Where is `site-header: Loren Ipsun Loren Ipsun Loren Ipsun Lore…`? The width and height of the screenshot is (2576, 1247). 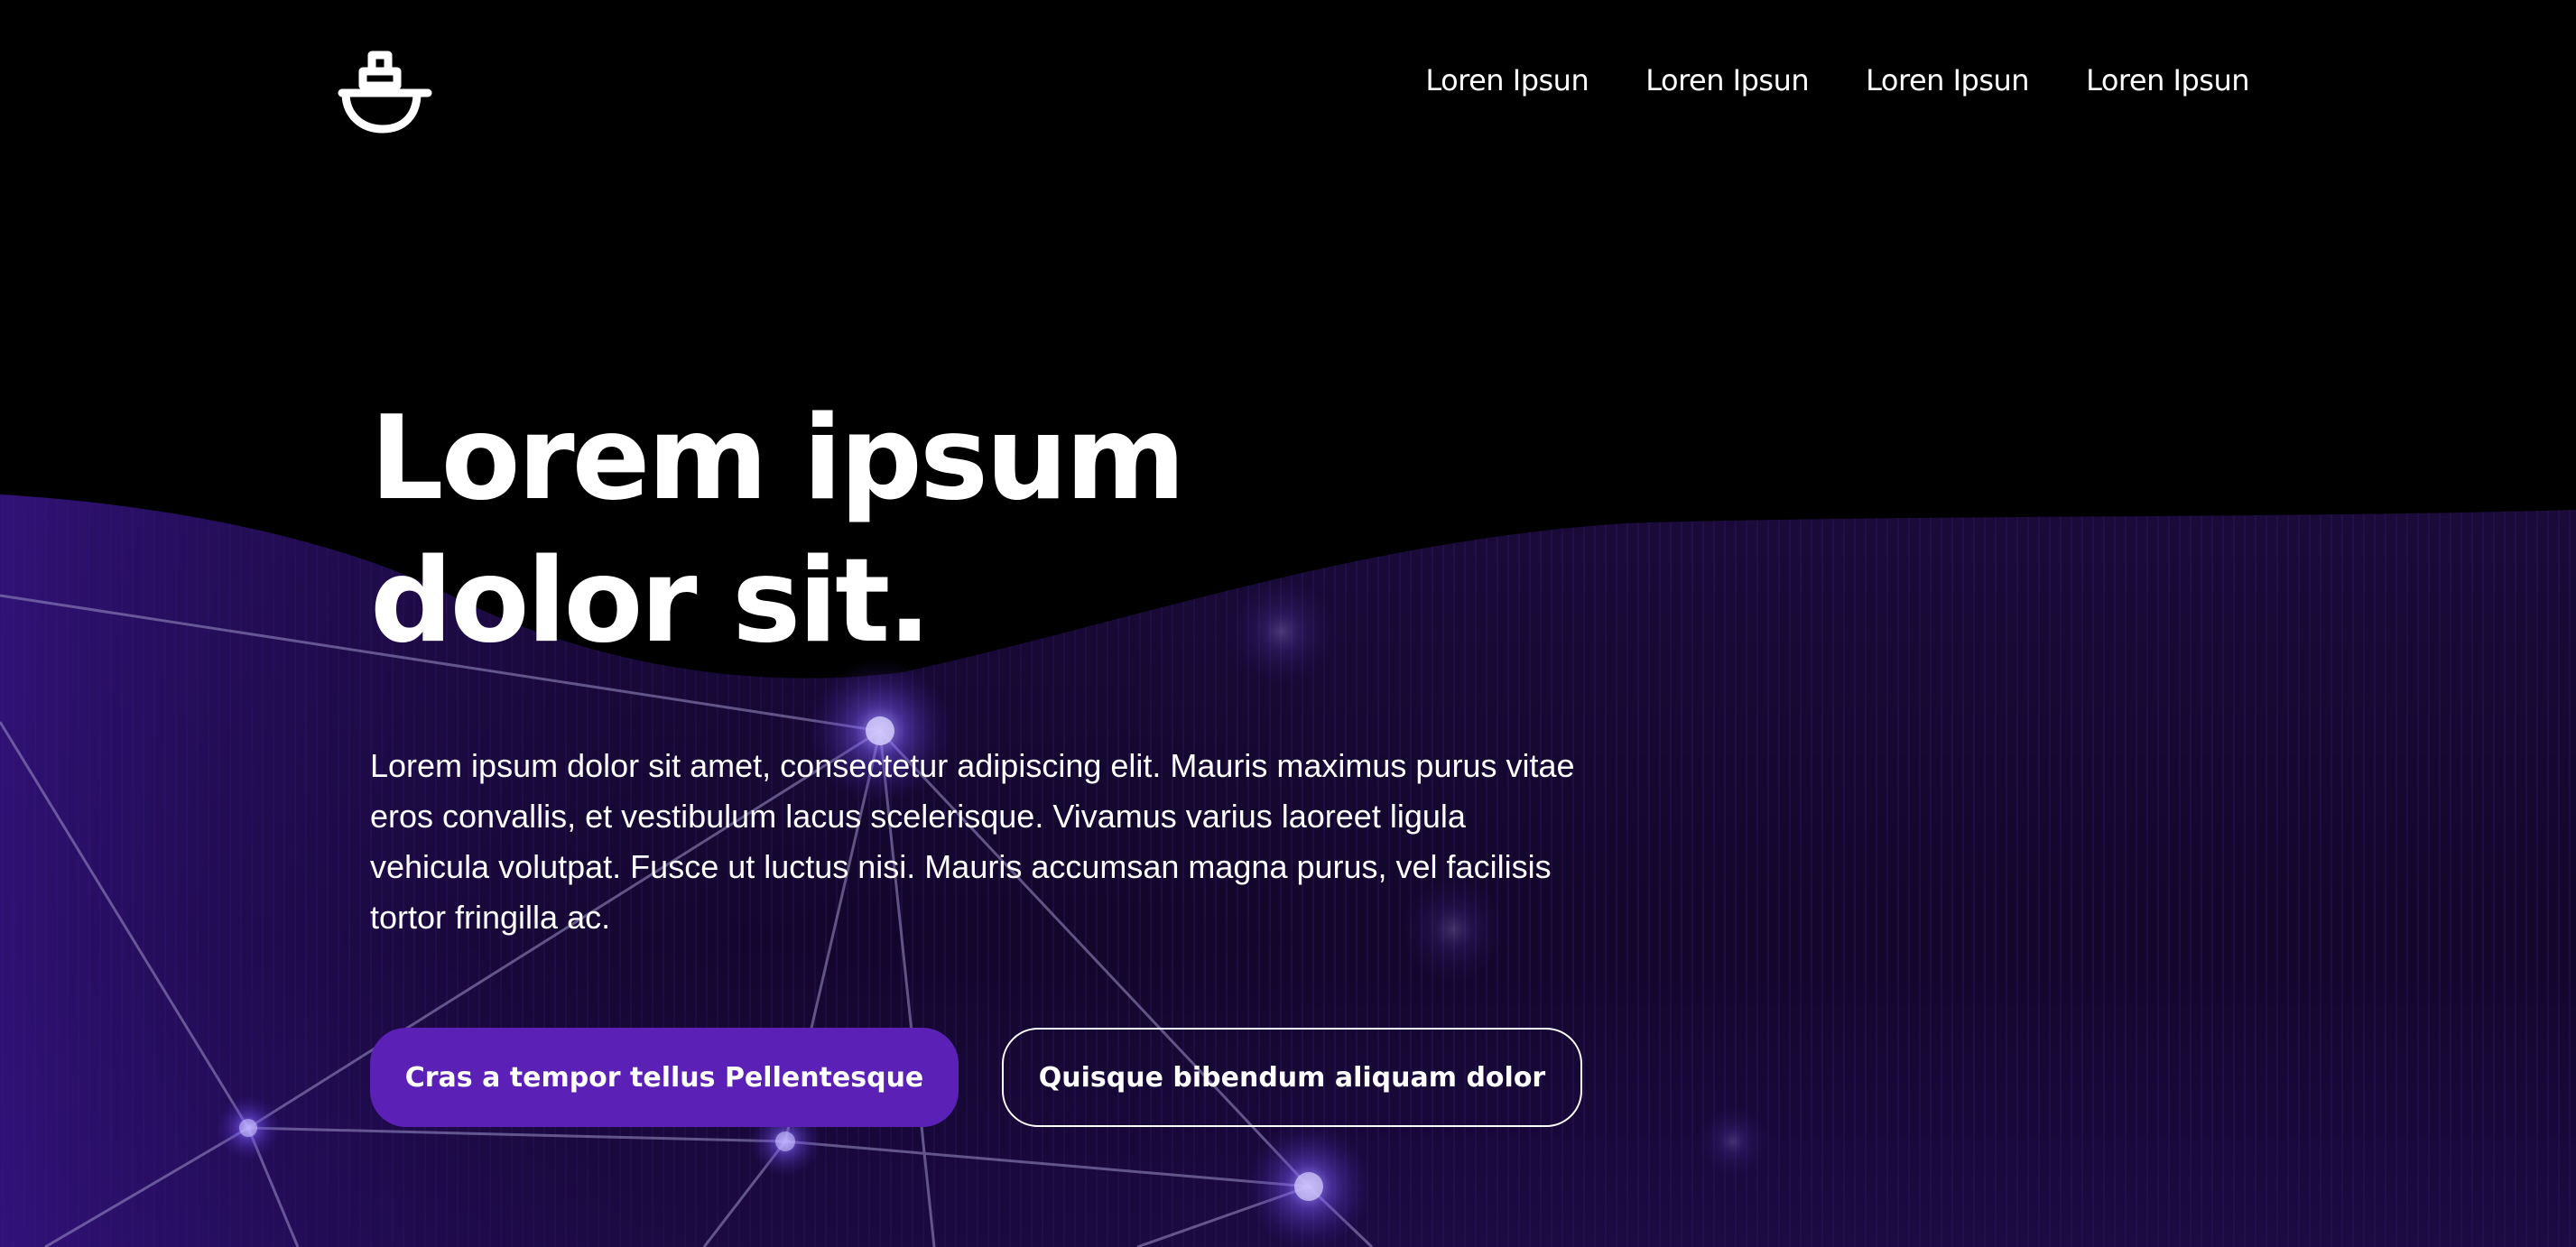 site-header: Loren Ipsun Loren Ipsun Loren Ipsun Lore… is located at coordinates (1288, 79).